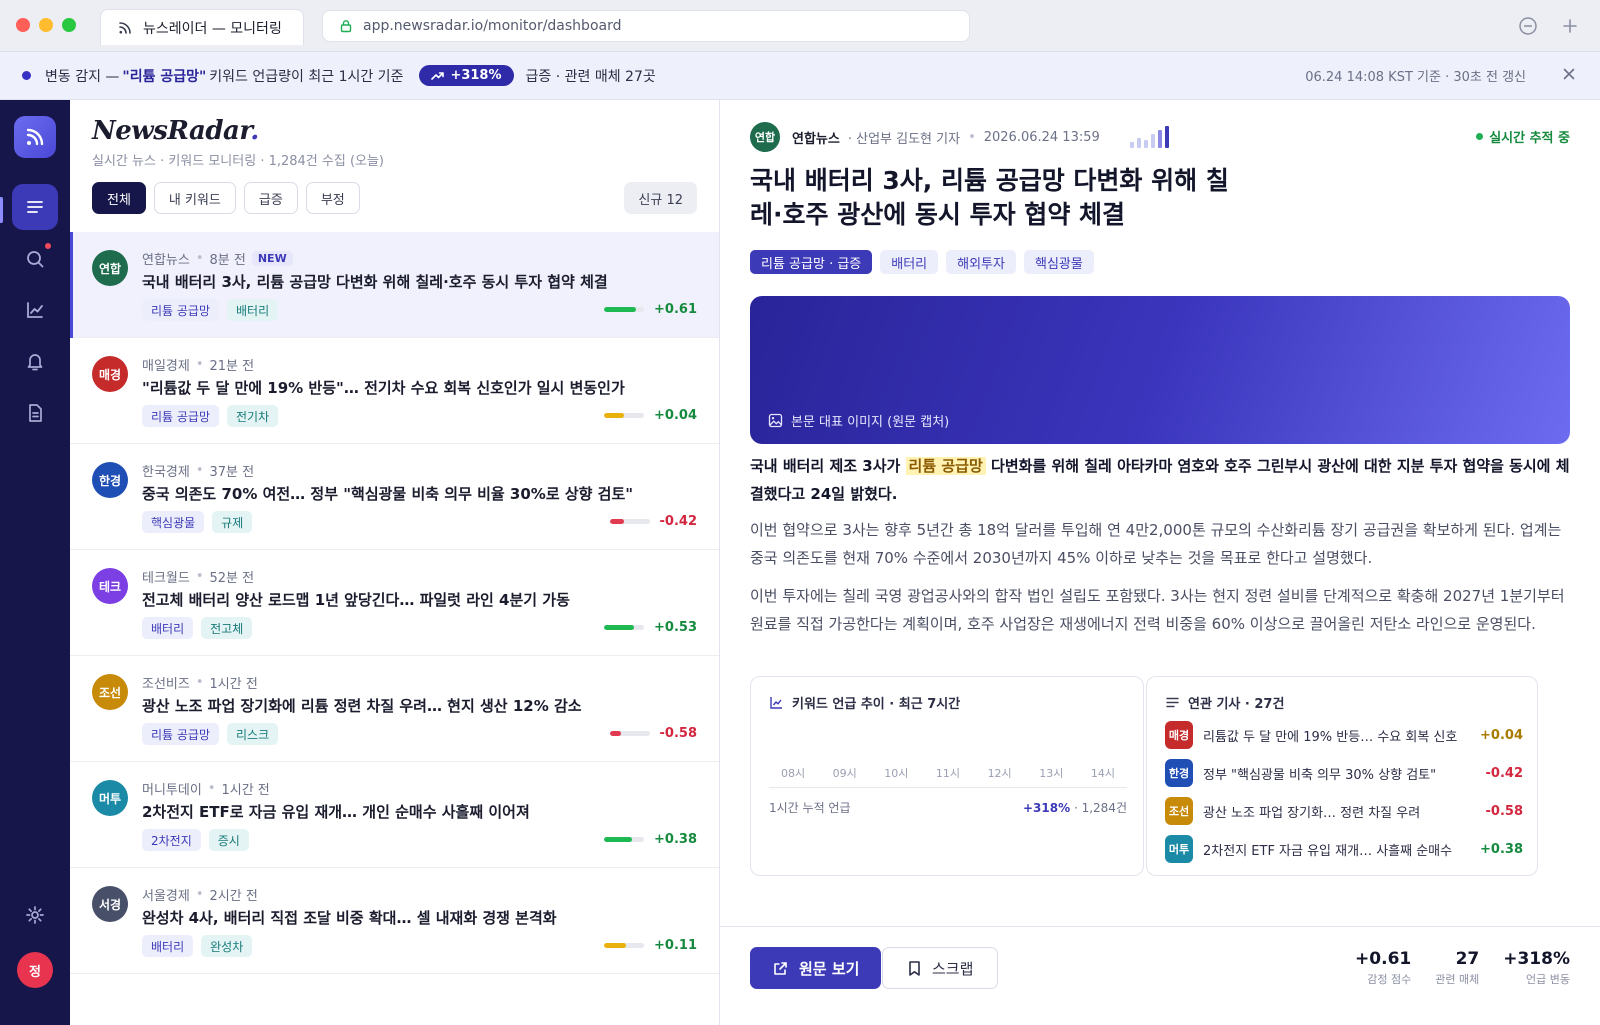 The height and width of the screenshot is (1025, 1600). Describe the element at coordinates (125, 27) in the screenshot. I see `rss-icon` at that location.